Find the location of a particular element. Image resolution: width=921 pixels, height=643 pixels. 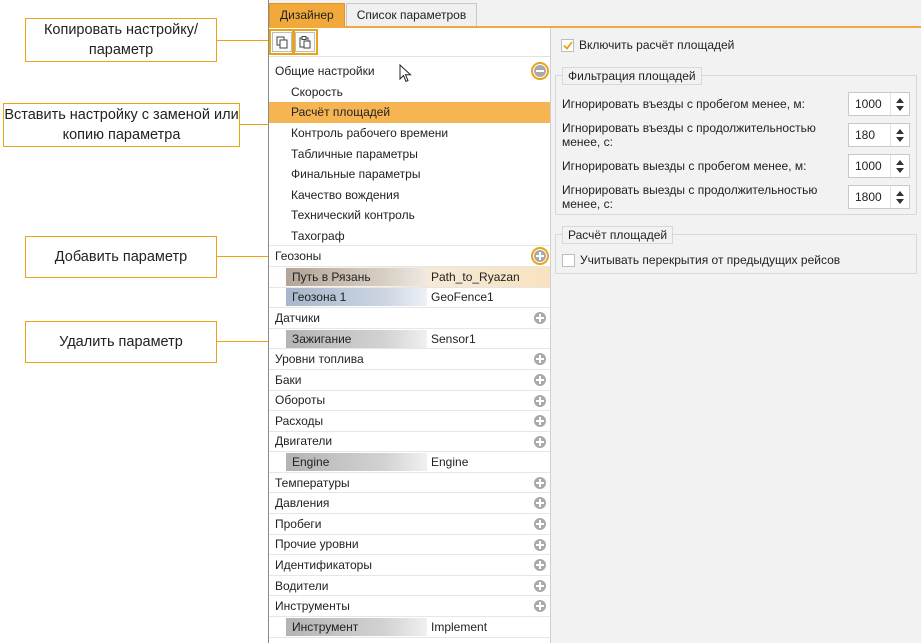

tree-item-mileage: Пробеги is located at coordinates (409, 524).